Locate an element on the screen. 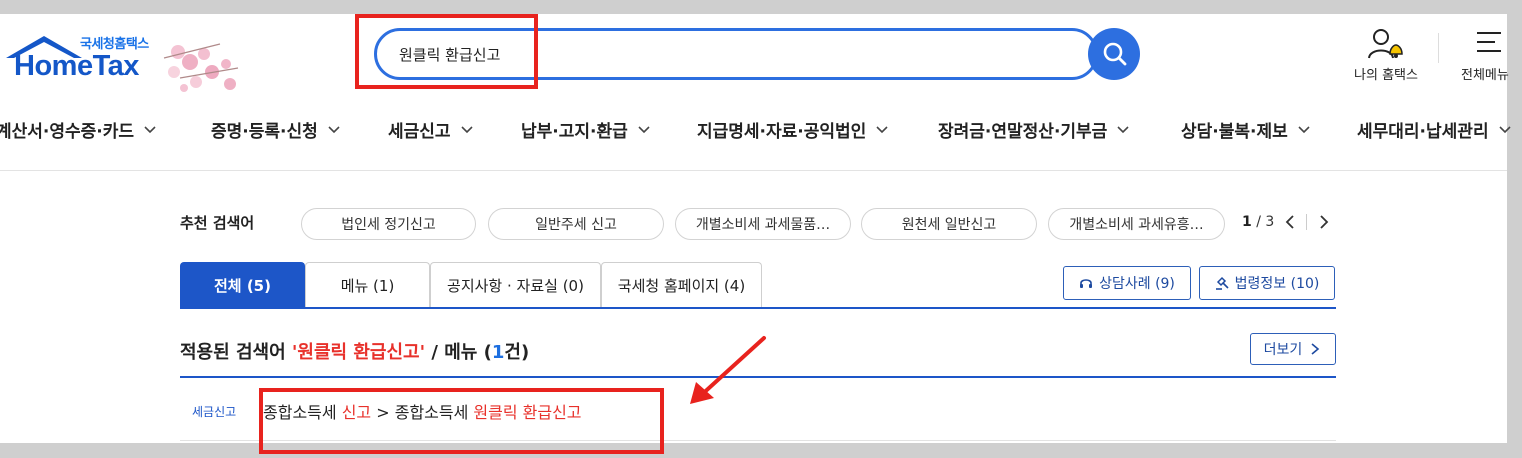 This screenshot has height=458, width=1522. gnb-item-statements: 지급명세·자료·공익법인 is located at coordinates (792, 129).